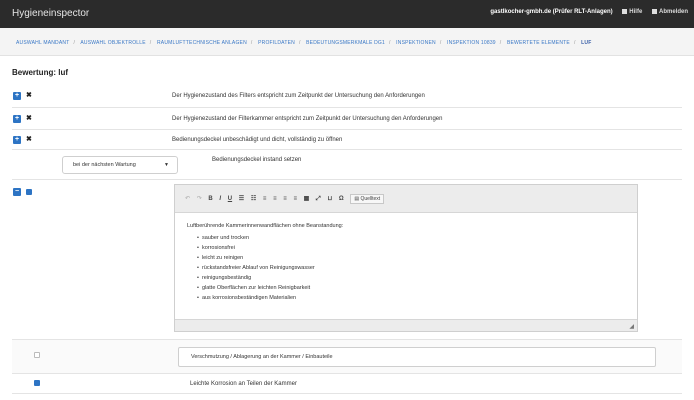 The image size is (694, 400). I want to click on bold-icon: B, so click(210, 199).